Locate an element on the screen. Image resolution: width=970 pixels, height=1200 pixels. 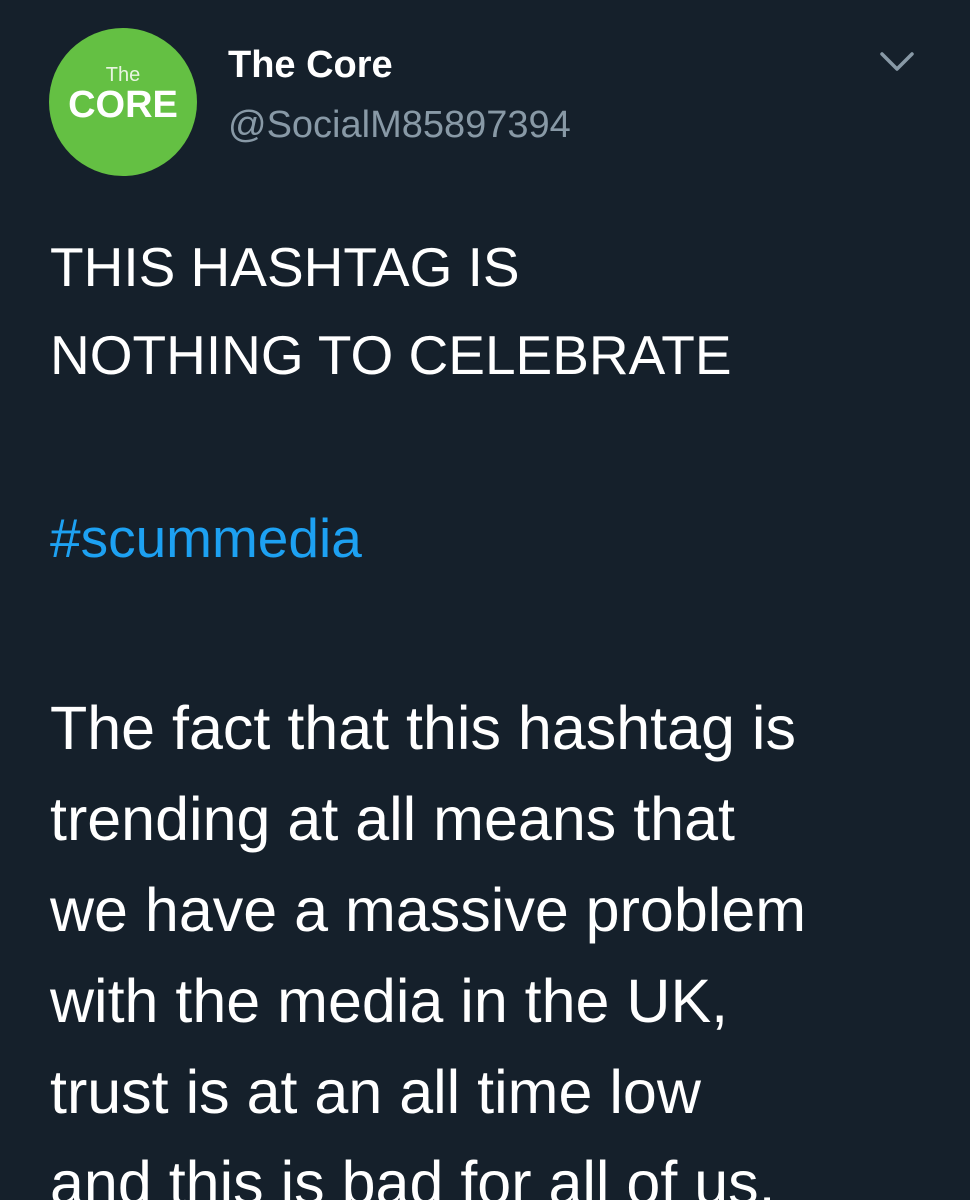
tweet-body-line: we have a massive problem is located at coordinates (428, 910).